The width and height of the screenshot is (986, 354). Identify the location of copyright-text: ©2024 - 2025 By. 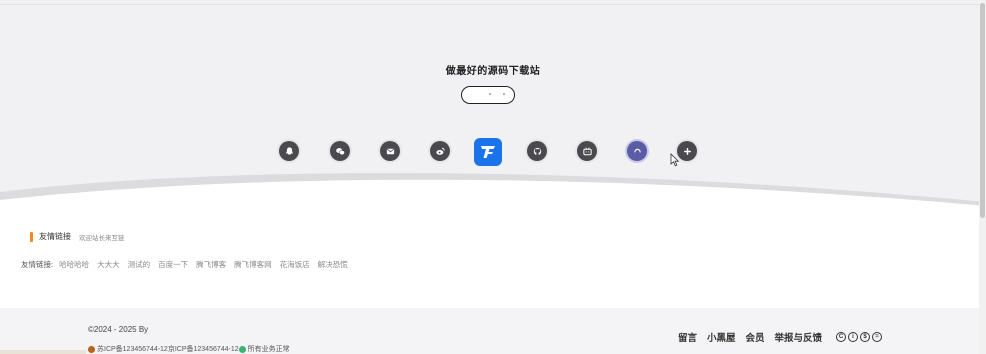
(118, 329).